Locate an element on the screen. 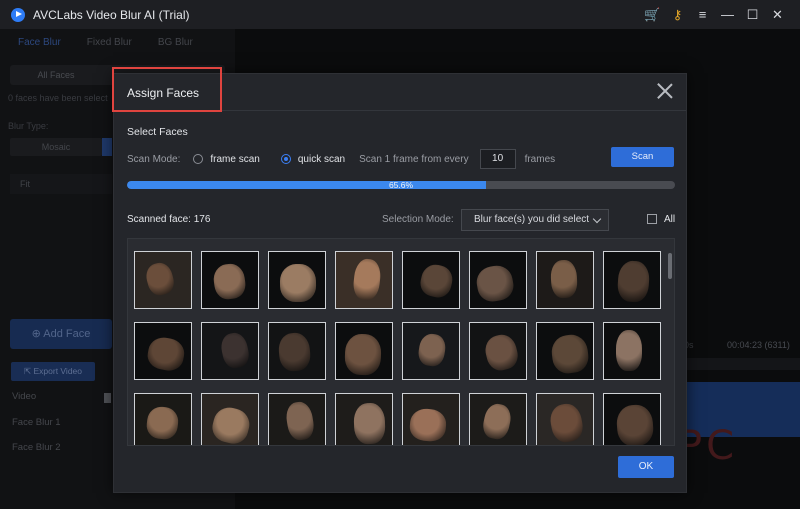 The height and width of the screenshot is (509, 800). quick-scan-label: quick scan is located at coordinates (321, 159).